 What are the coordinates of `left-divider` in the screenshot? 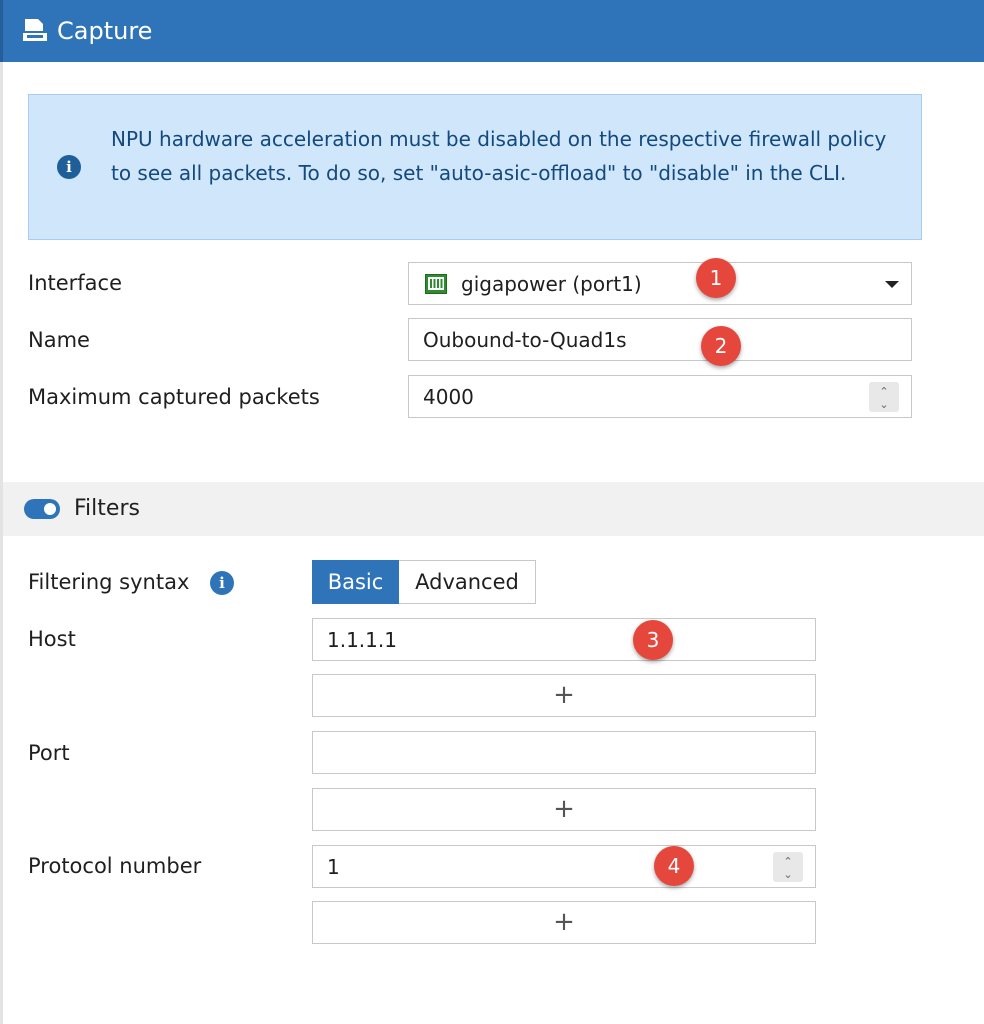 It's located at (1, 543).